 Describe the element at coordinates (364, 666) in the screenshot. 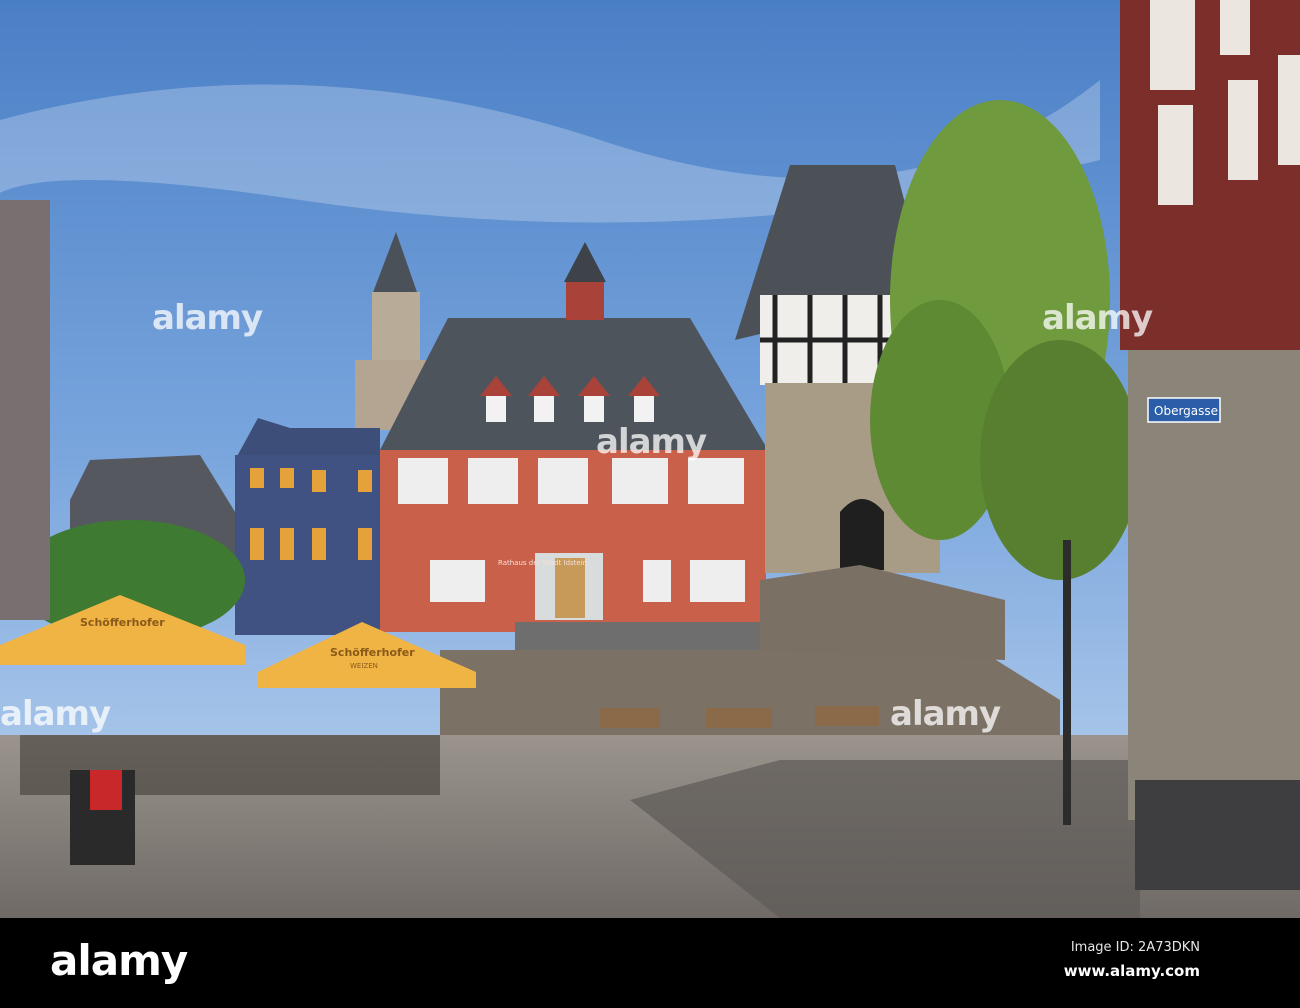

I see `umbrella-sub-right: WEIZEN` at that location.